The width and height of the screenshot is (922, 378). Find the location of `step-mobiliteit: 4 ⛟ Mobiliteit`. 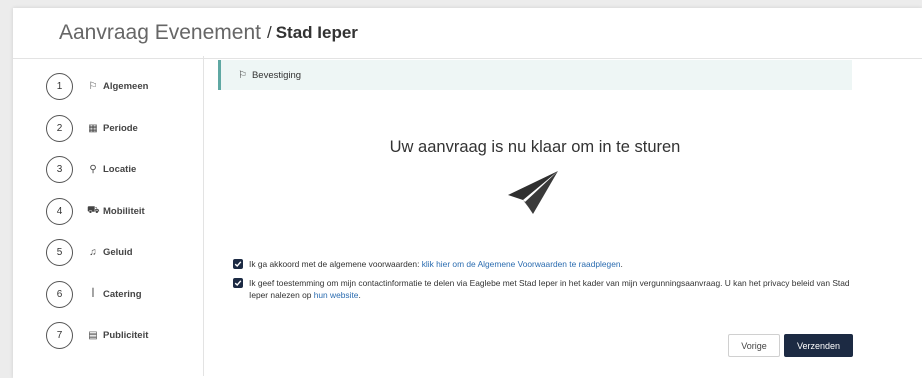

step-mobiliteit: 4 ⛟ Mobiliteit is located at coordinates (121, 212).